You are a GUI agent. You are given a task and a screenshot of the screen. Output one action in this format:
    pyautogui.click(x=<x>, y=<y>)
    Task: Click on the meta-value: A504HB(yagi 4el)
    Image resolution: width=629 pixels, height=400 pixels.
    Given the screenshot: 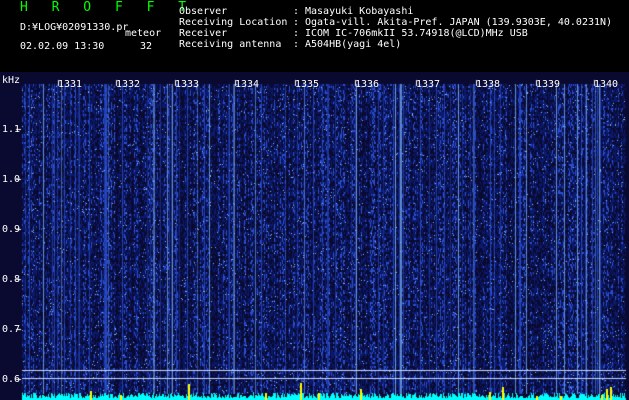 What is the action you would take?
    pyautogui.click(x=353, y=44)
    